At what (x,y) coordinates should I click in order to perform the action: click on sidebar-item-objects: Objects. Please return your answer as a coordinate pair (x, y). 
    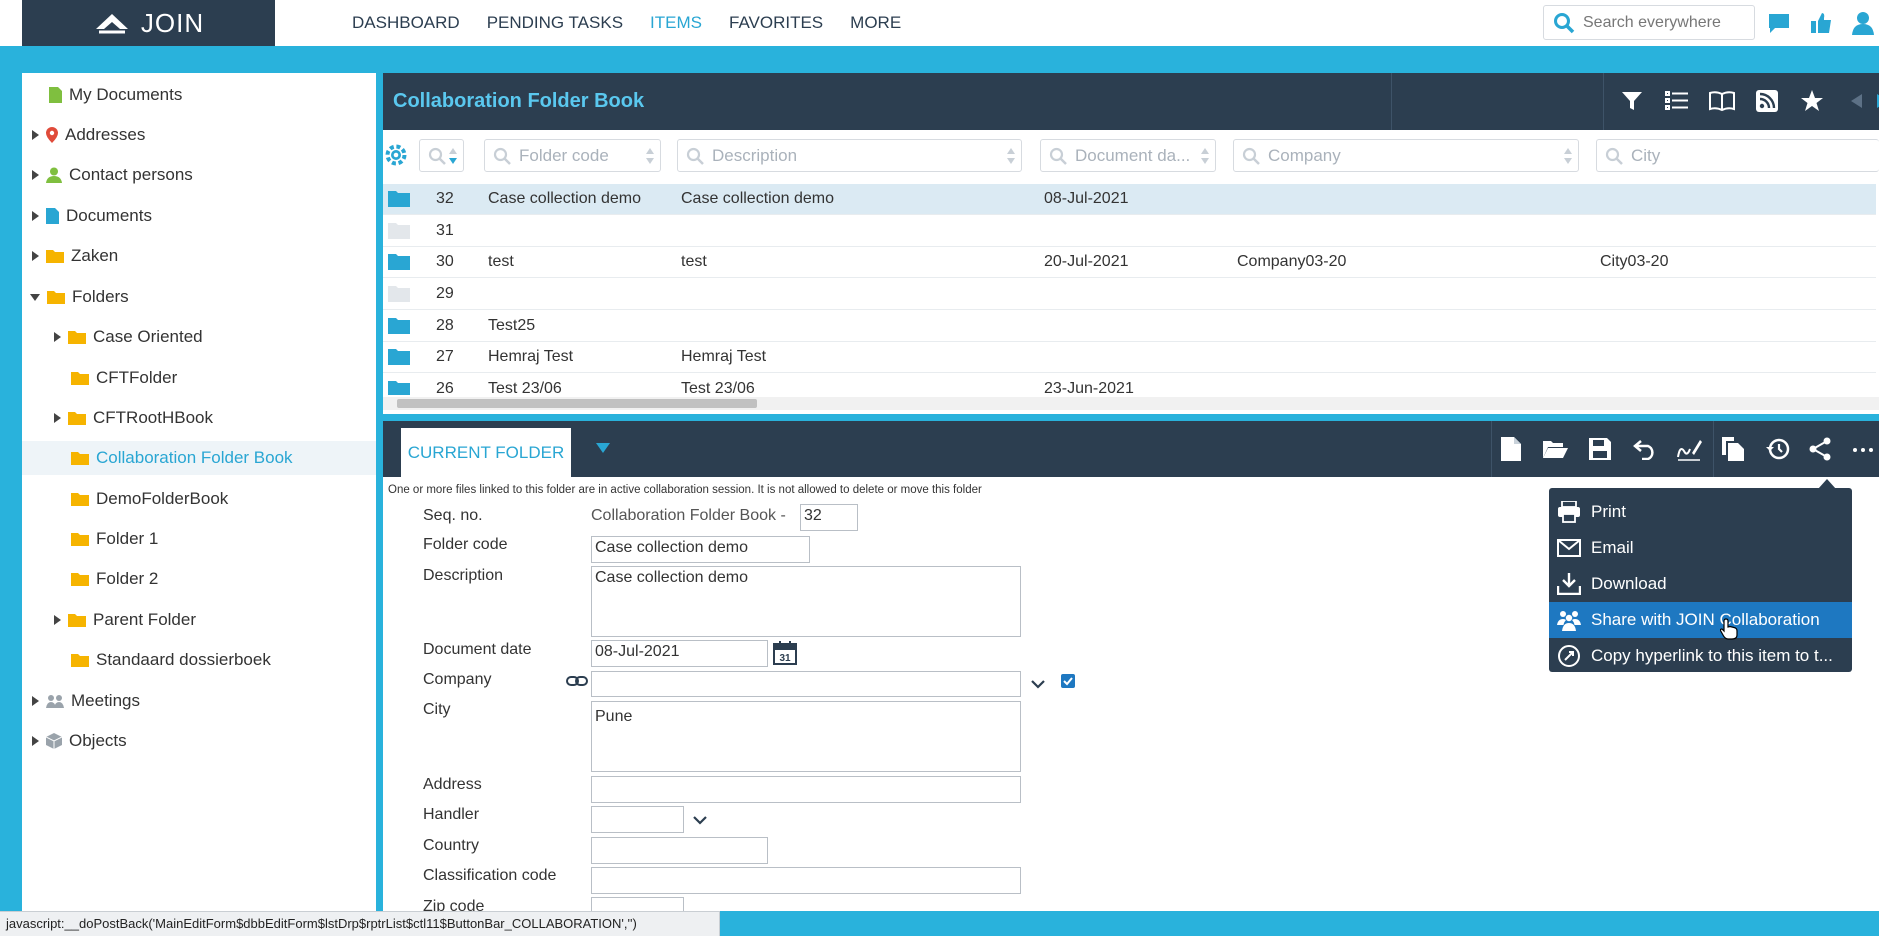
    Looking at the image, I should click on (199, 741).